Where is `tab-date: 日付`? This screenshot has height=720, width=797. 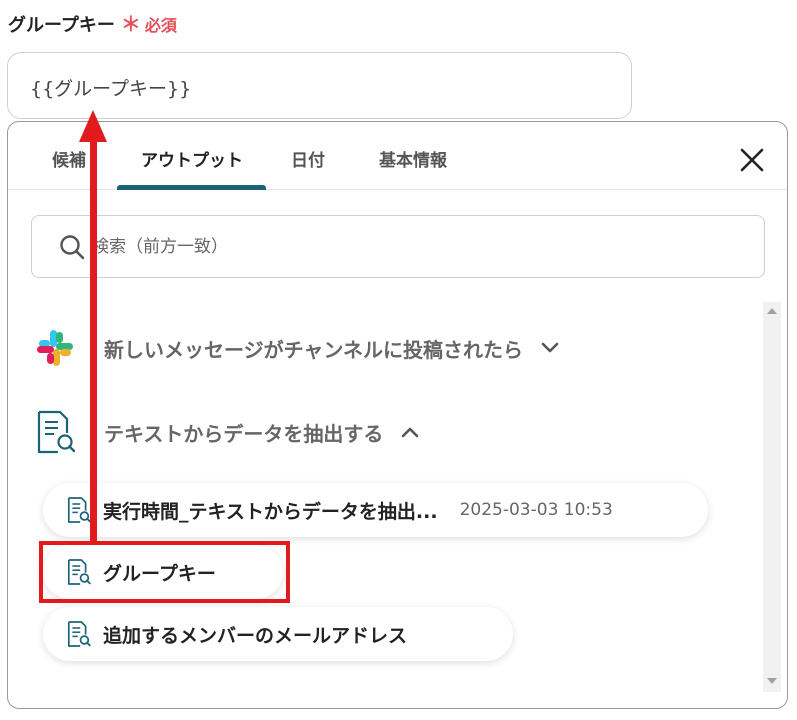 tab-date: 日付 is located at coordinates (308, 158).